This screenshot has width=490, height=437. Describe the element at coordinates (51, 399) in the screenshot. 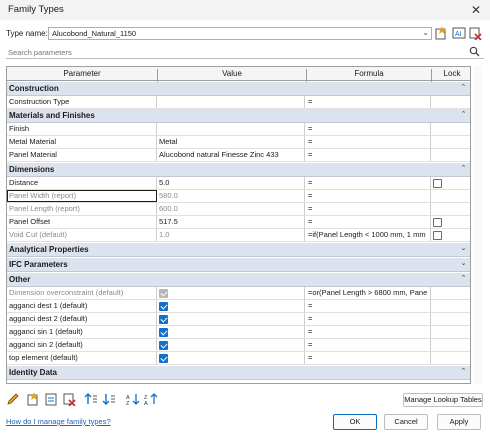

I see `rename-type-icon` at that location.